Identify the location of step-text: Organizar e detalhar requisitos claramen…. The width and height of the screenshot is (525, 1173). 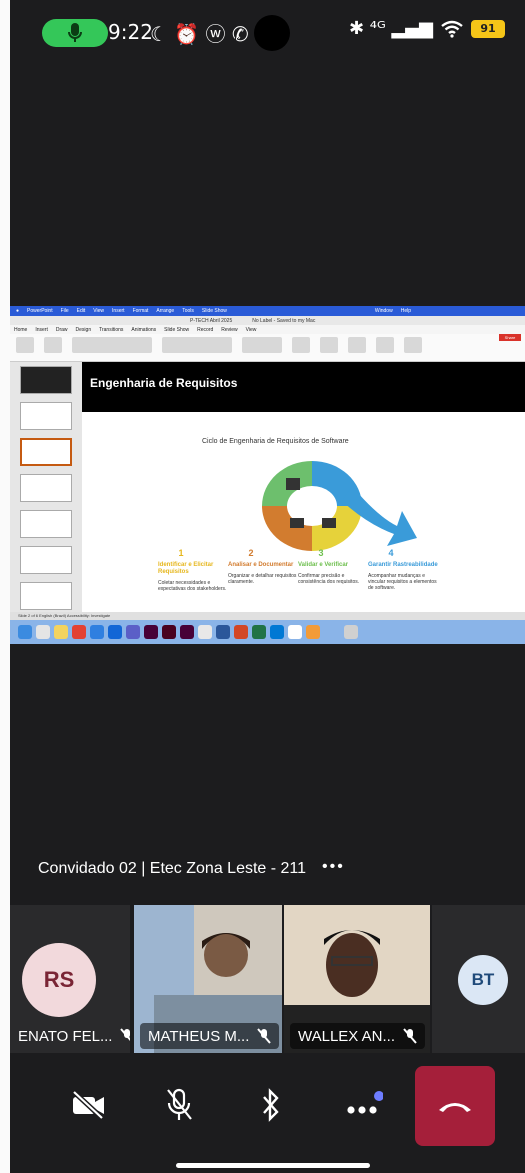
(262, 579).